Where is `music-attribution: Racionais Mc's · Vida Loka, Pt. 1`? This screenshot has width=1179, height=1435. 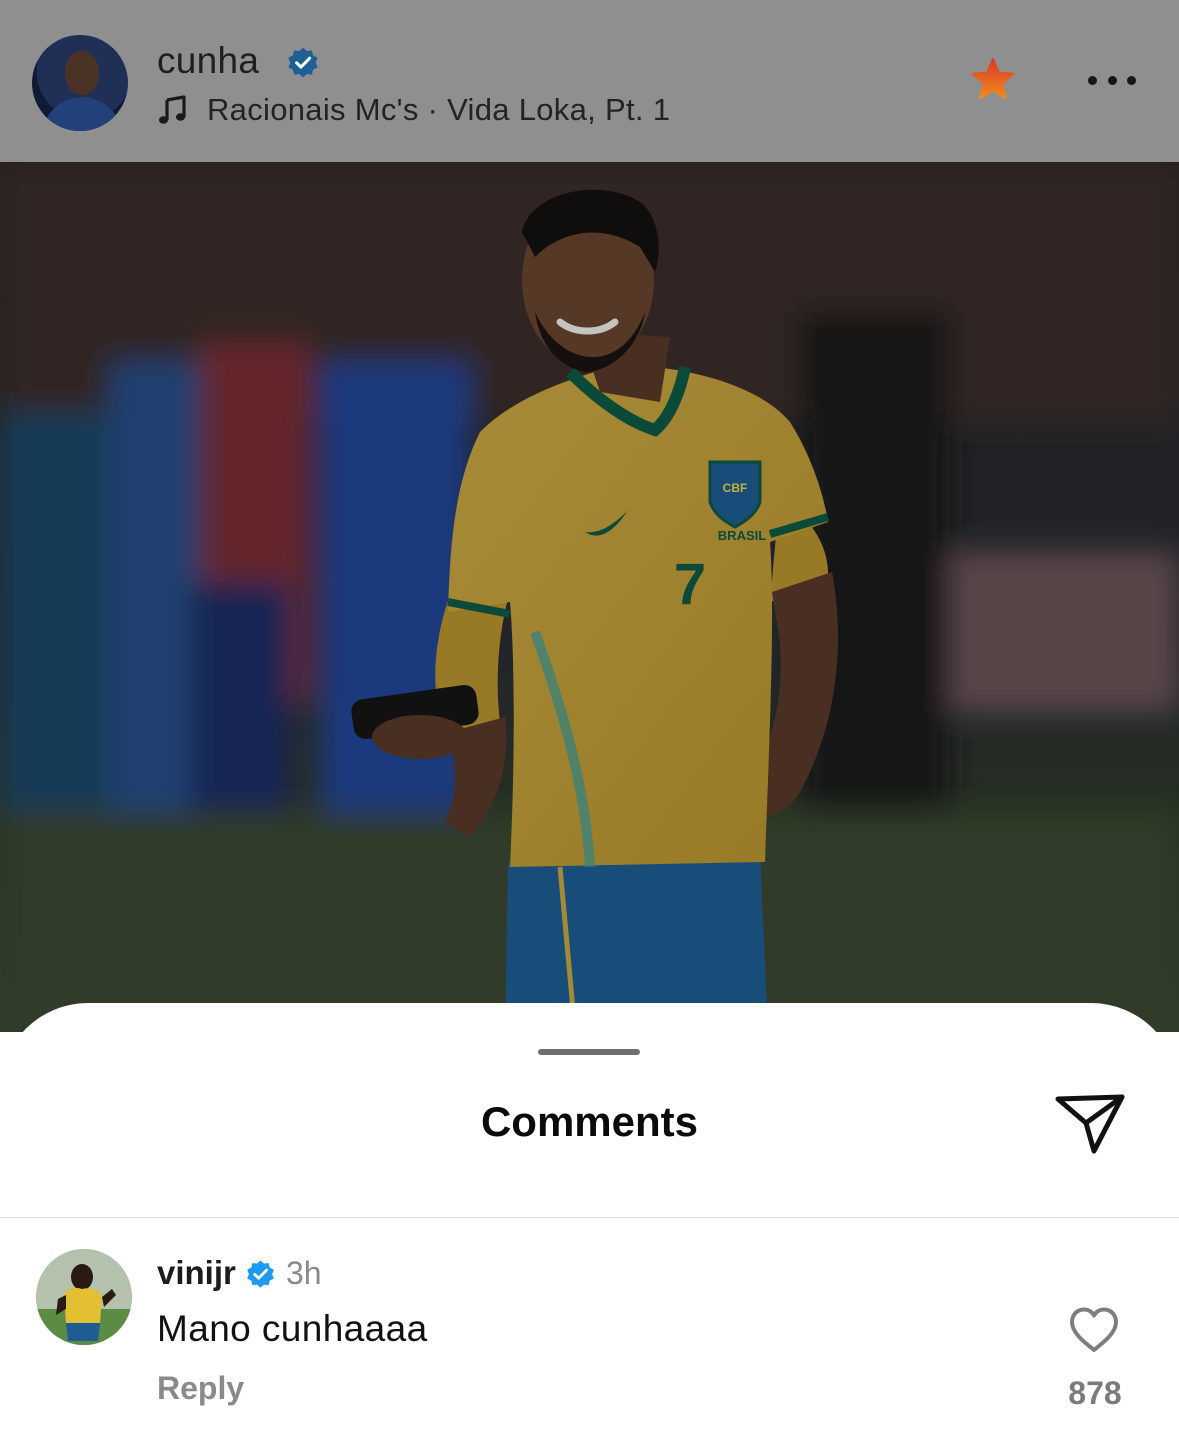
music-attribution: Racionais Mc's · Vida Loka, Pt. 1 is located at coordinates (413, 110).